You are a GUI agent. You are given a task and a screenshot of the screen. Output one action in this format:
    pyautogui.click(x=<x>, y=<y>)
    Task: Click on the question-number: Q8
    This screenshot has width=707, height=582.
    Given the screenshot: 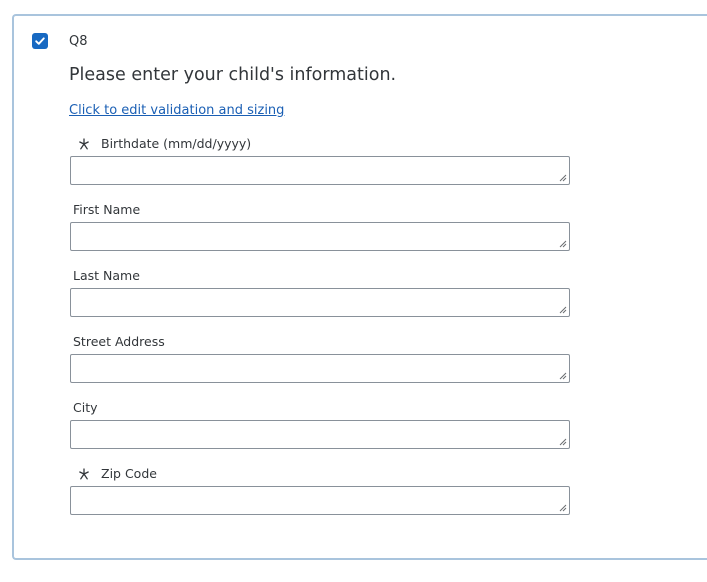 What is the action you would take?
    pyautogui.click(x=78, y=41)
    